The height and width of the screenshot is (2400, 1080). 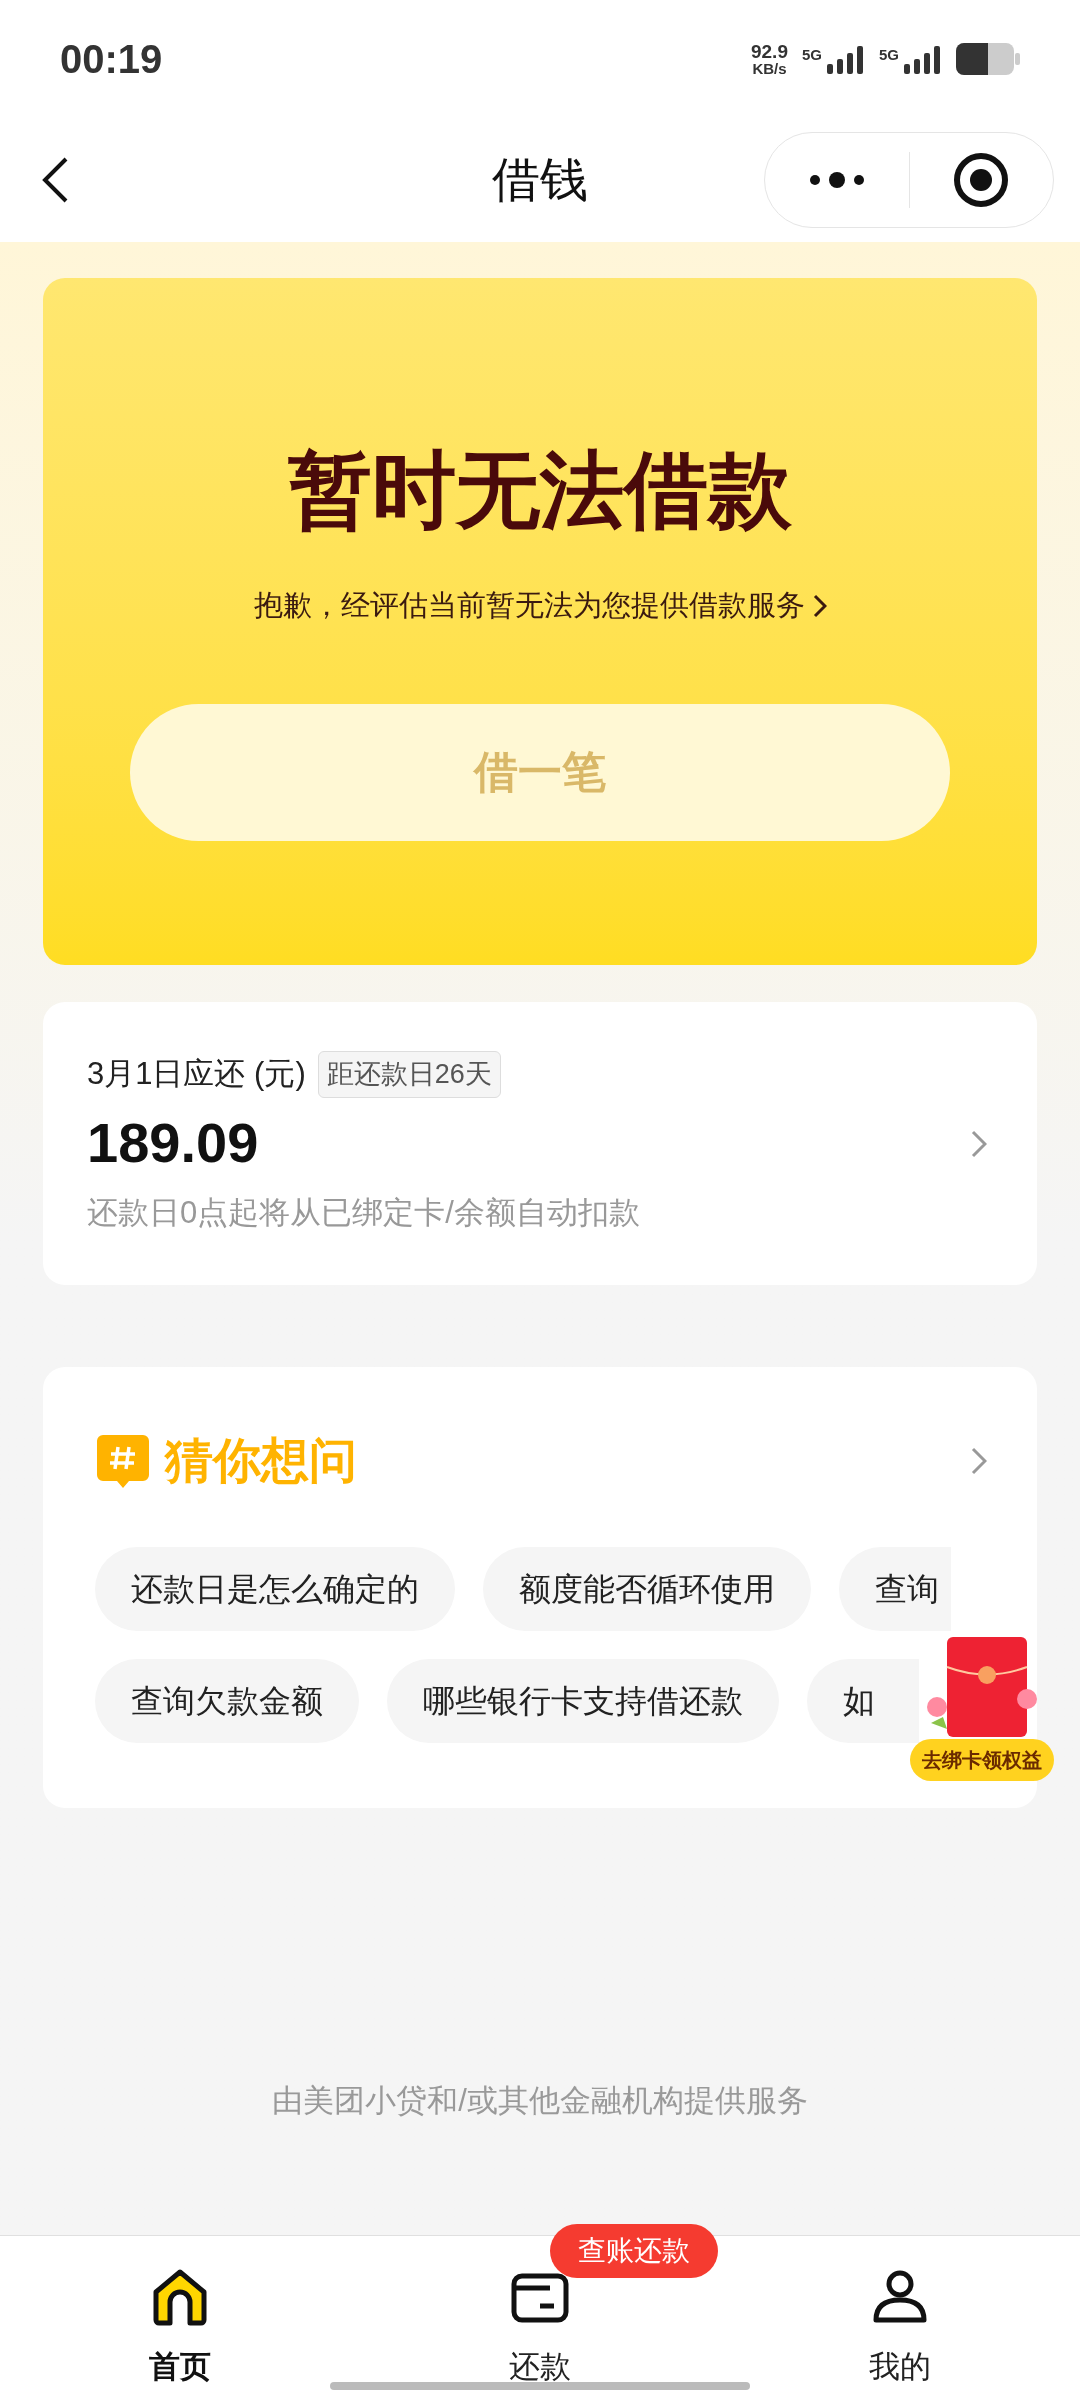 I want to click on tab-label: 我的, so click(x=900, y=2367).